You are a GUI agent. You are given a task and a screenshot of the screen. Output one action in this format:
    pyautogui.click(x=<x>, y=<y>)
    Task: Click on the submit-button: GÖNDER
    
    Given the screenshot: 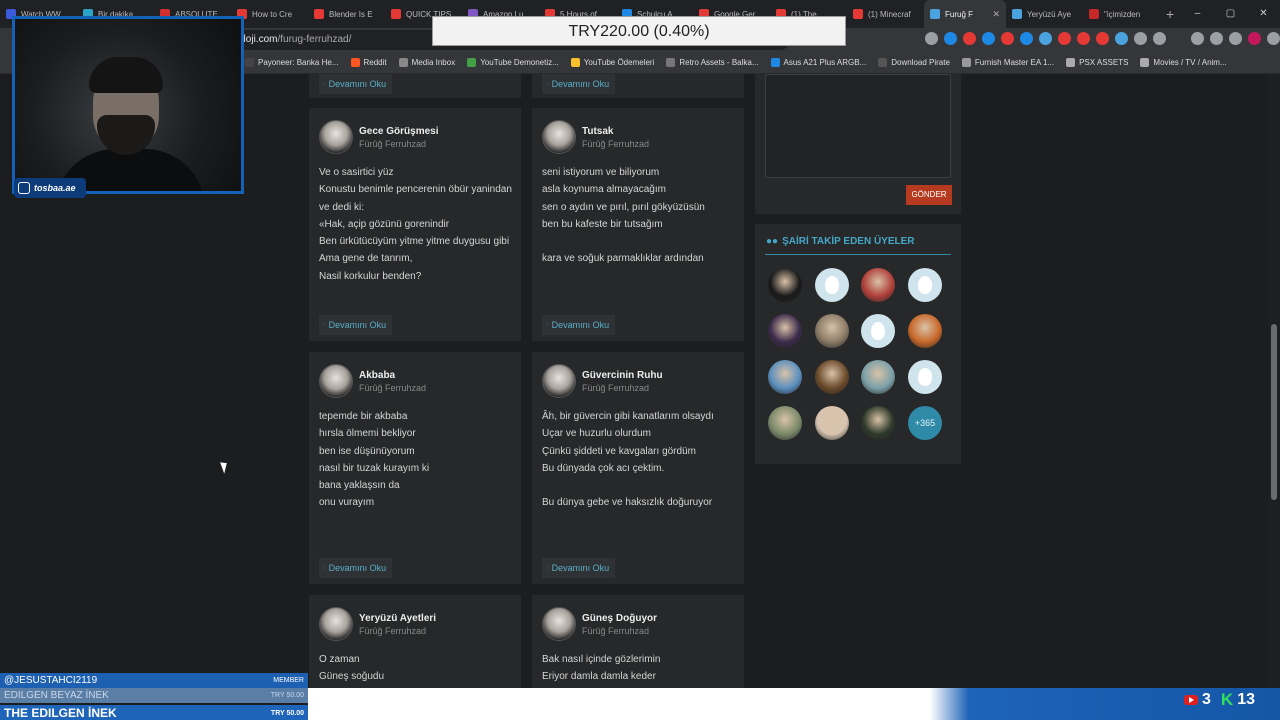 What is the action you would take?
    pyautogui.click(x=929, y=195)
    